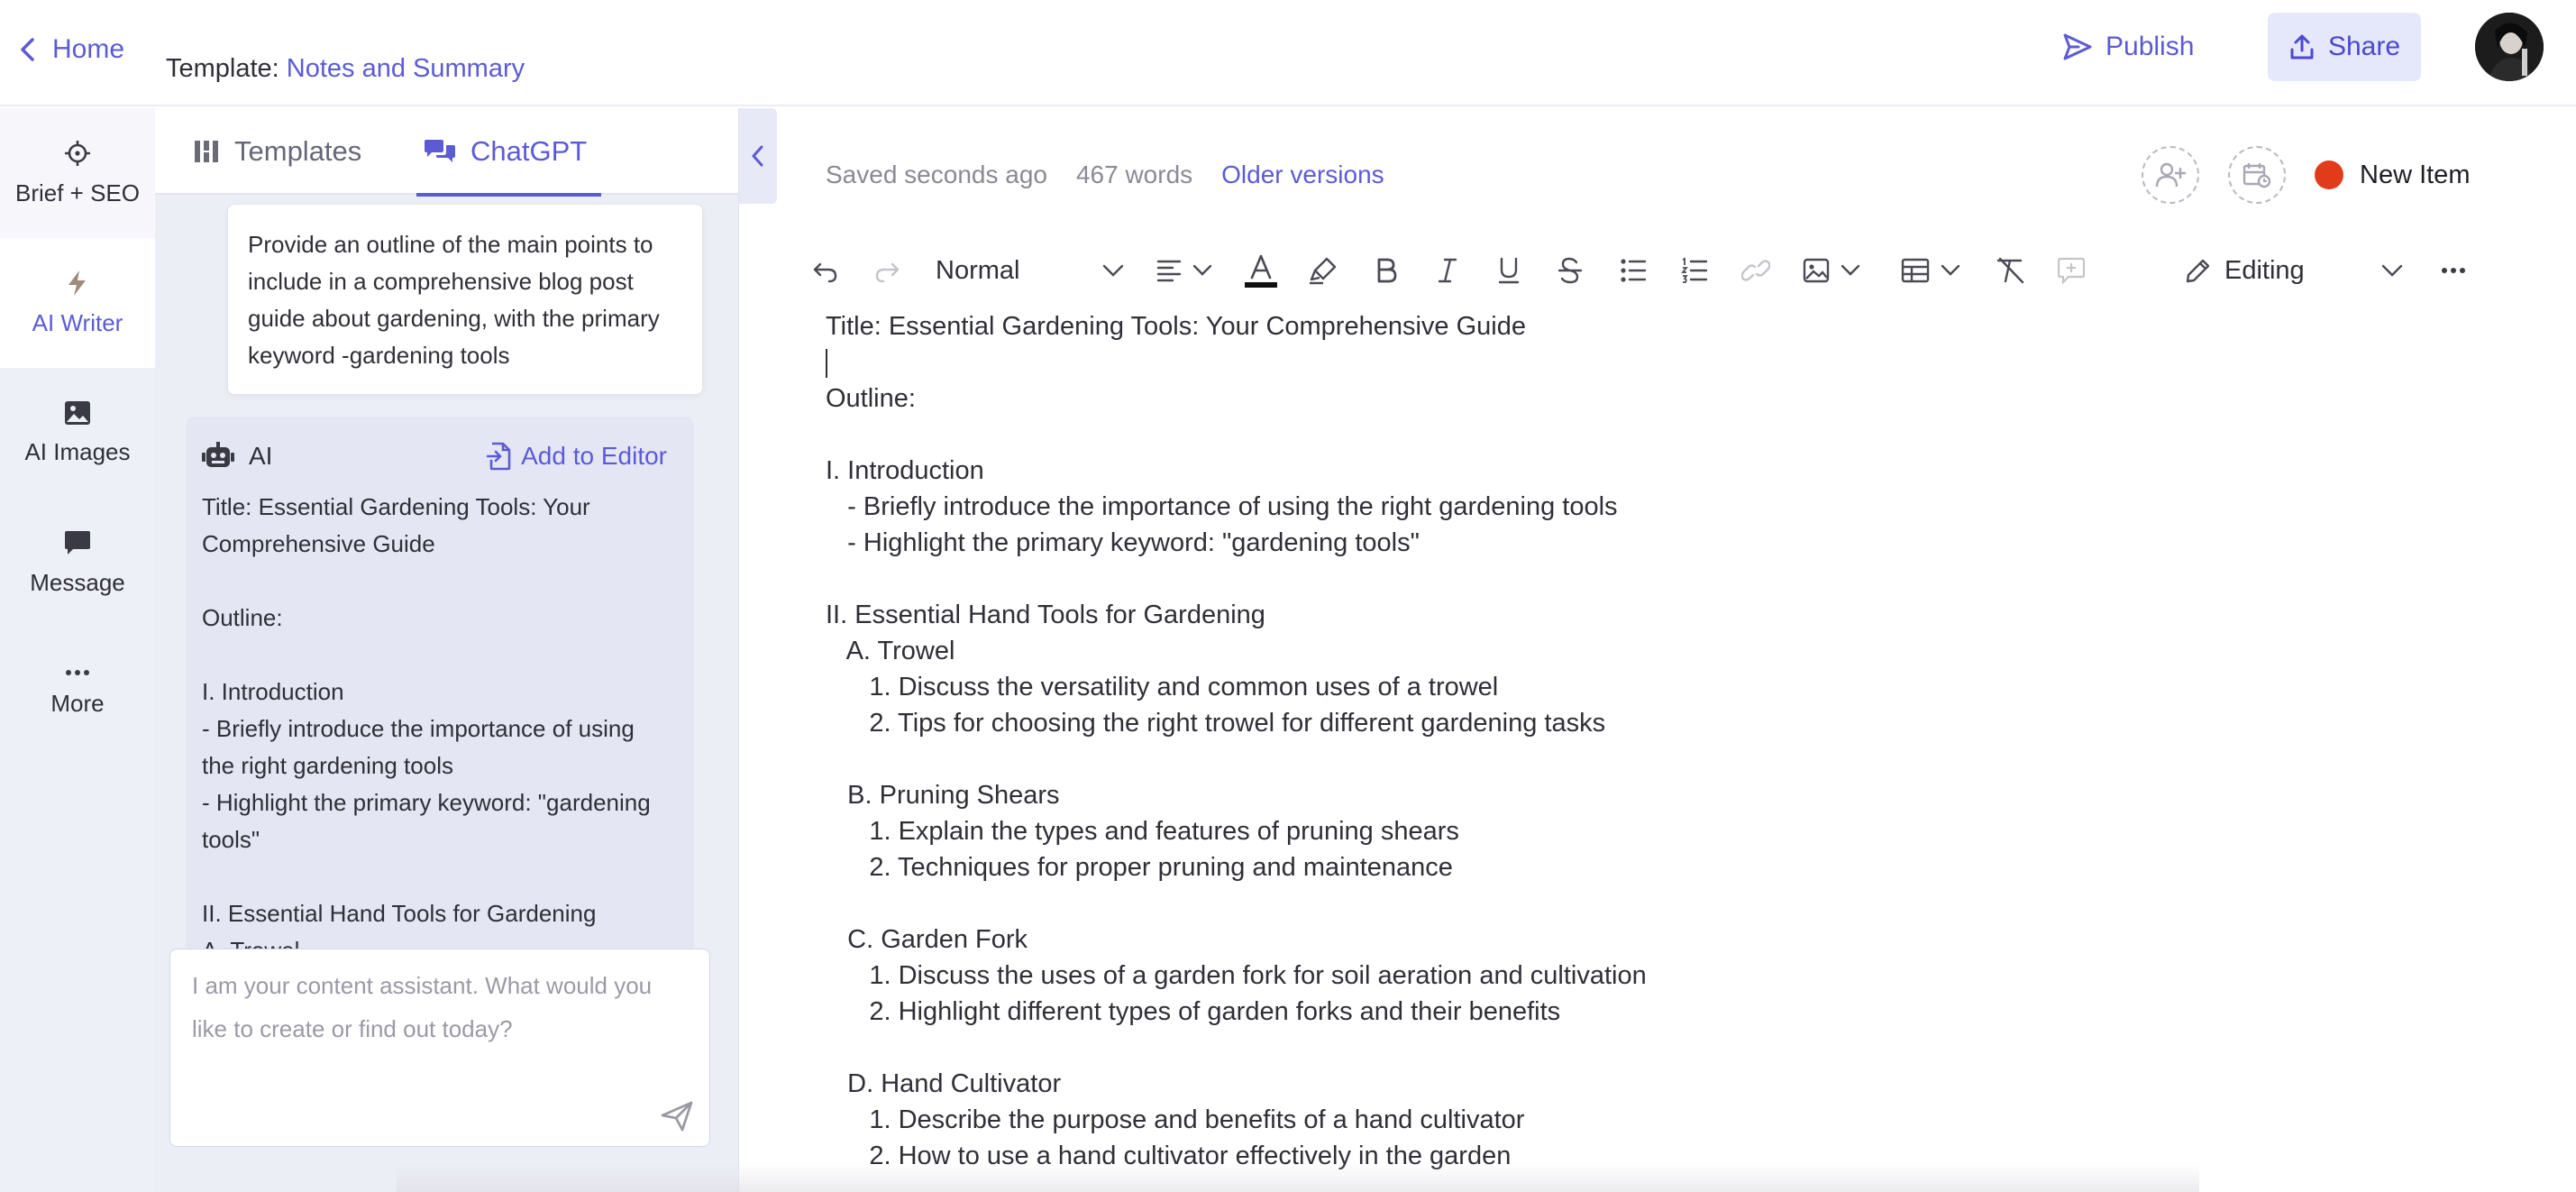 The width and height of the screenshot is (2576, 1192). What do you see at coordinates (406, 69) in the screenshot?
I see `template-name-link: Notes and Summary` at bounding box center [406, 69].